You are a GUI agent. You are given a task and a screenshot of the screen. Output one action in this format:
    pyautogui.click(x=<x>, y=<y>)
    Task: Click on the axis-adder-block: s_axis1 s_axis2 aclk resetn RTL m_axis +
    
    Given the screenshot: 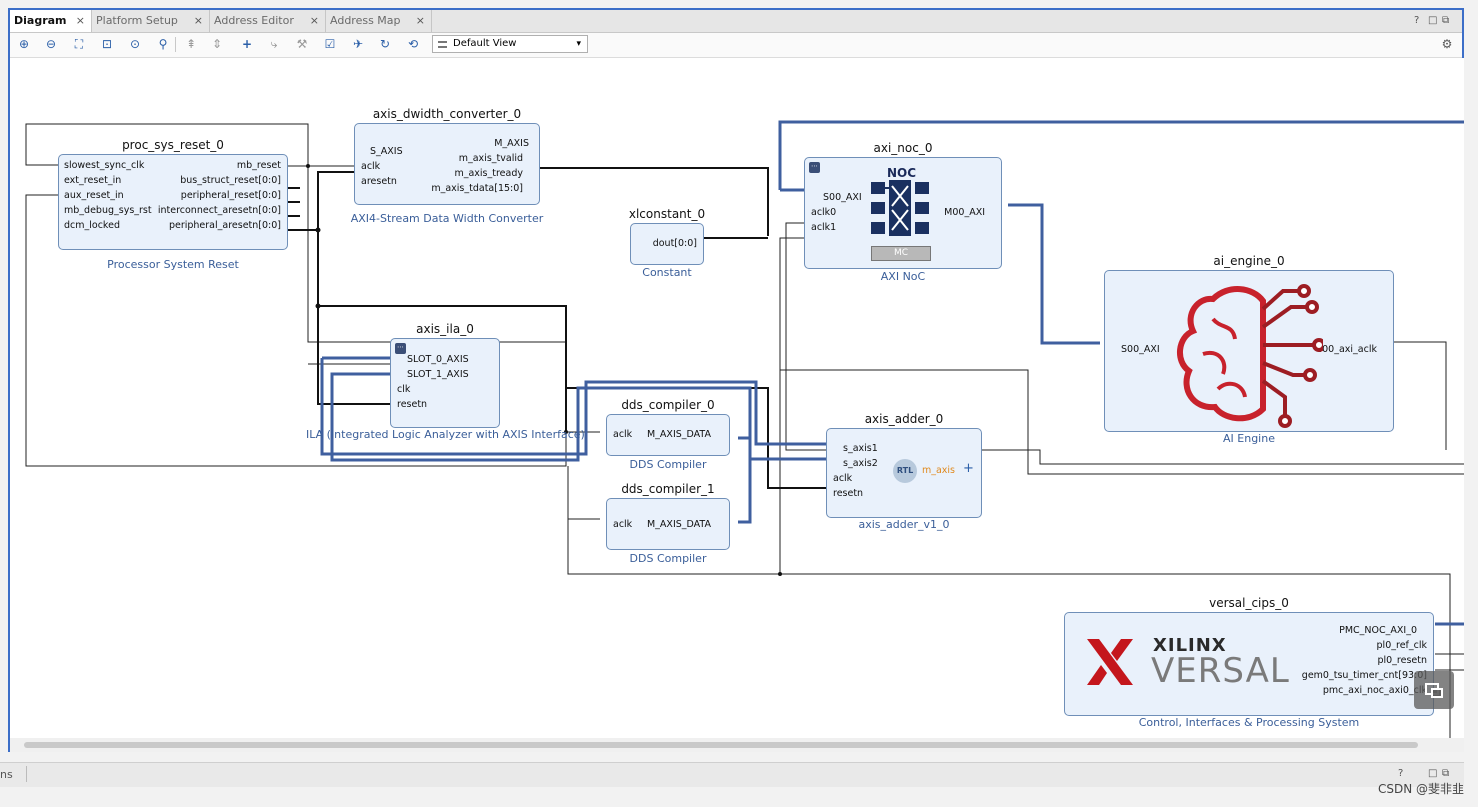 What is the action you would take?
    pyautogui.click(x=904, y=473)
    